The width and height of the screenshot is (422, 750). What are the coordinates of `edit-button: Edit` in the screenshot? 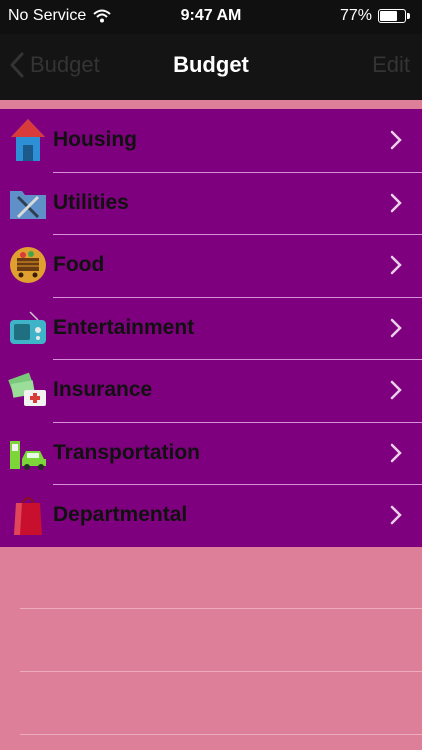 It's located at (391, 65).